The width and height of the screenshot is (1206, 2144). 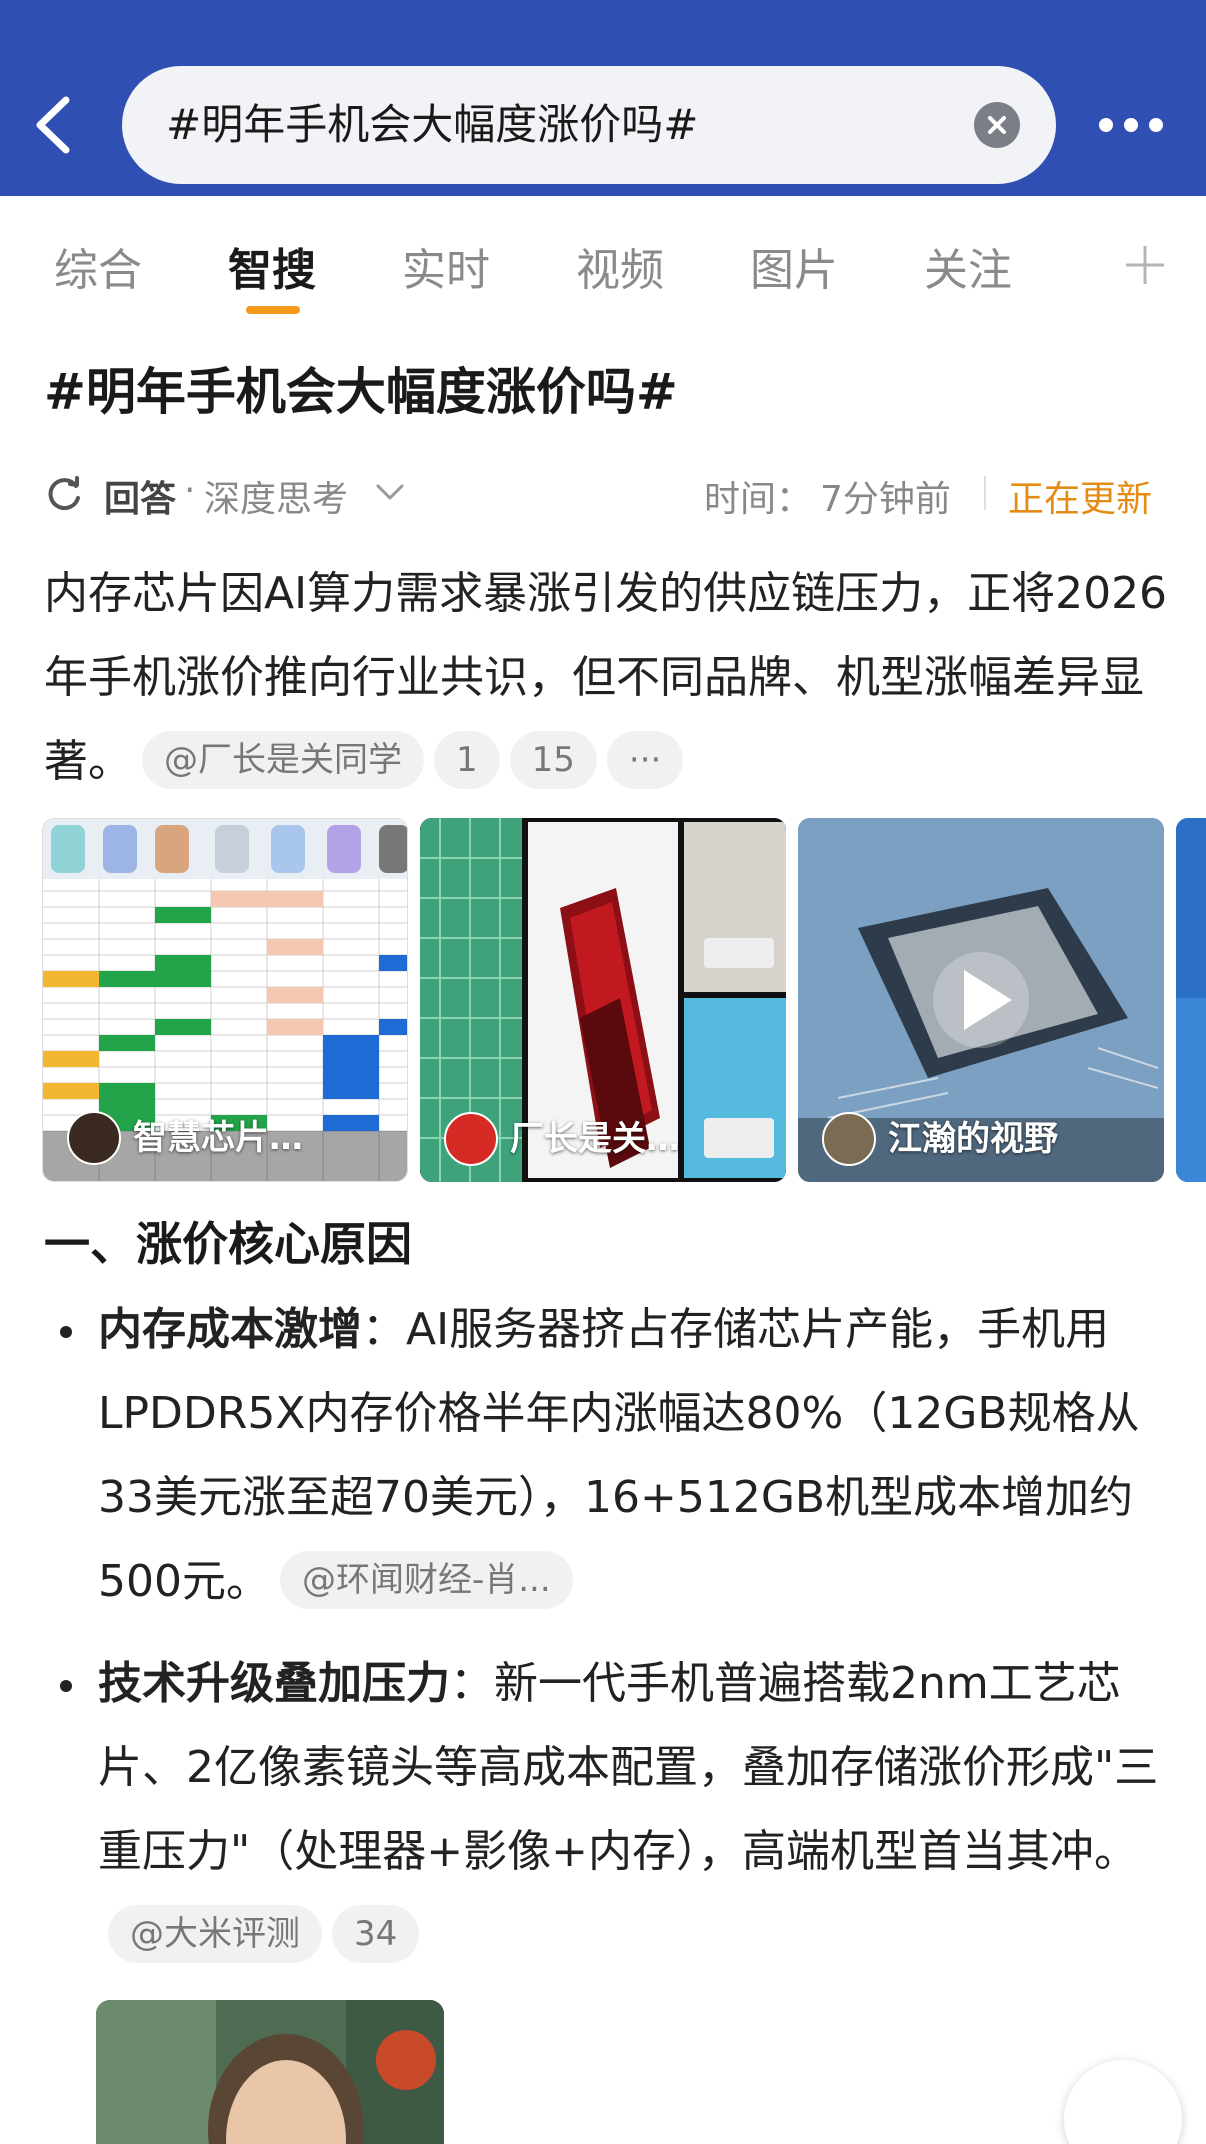 I want to click on partial-image, so click(x=1191, y=1000).